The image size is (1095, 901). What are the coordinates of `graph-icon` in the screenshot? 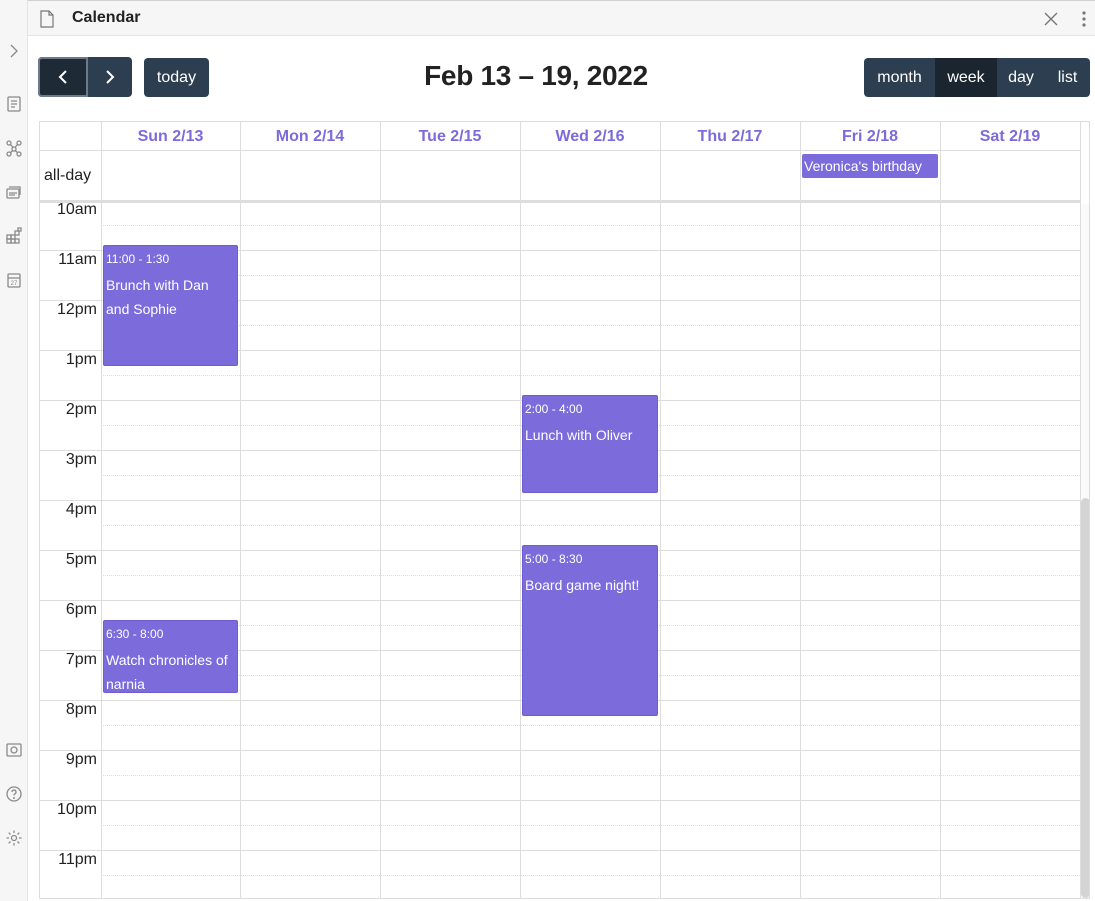 It's located at (14, 148).